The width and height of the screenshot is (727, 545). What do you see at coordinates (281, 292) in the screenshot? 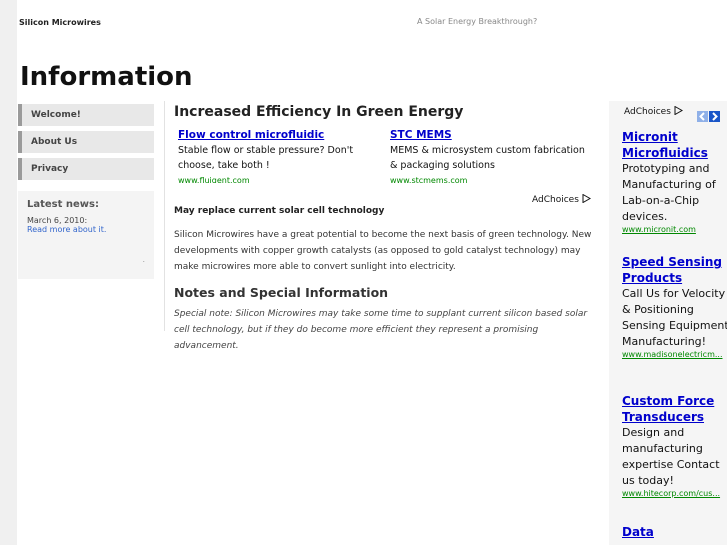
I see `notes-heading: Notes and Special Information` at bounding box center [281, 292].